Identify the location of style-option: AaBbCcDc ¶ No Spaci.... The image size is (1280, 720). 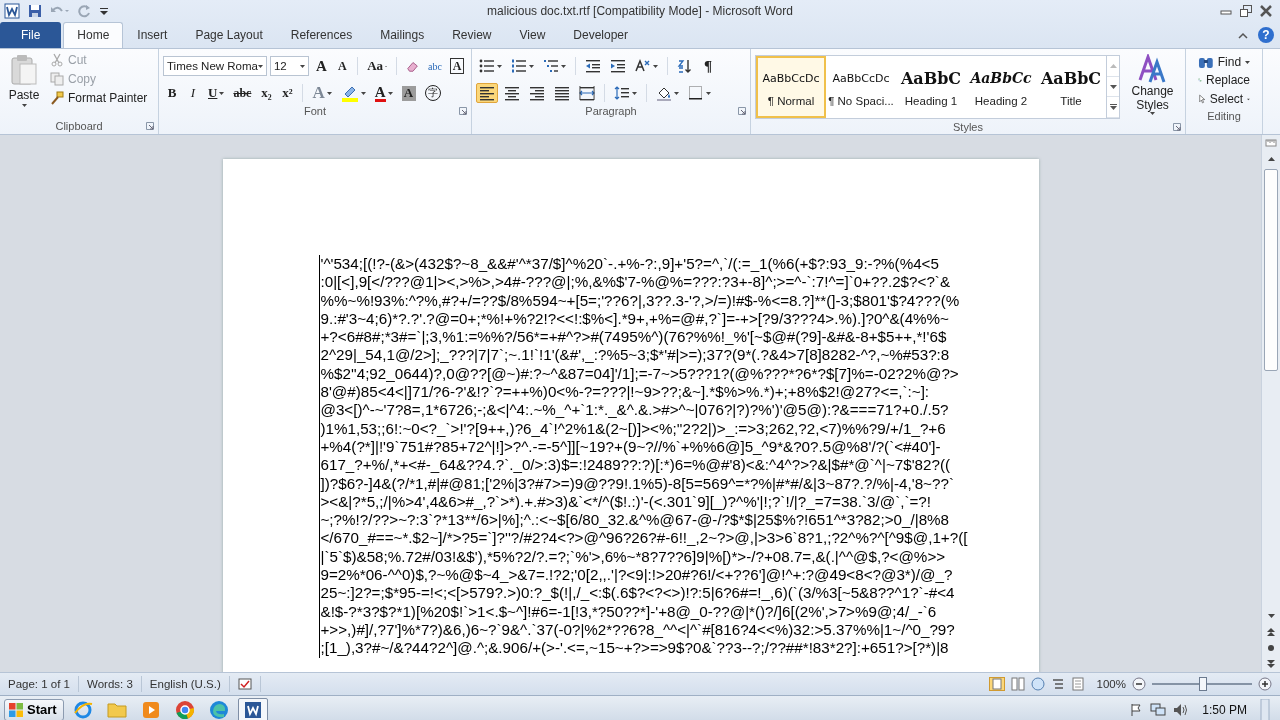
(861, 87).